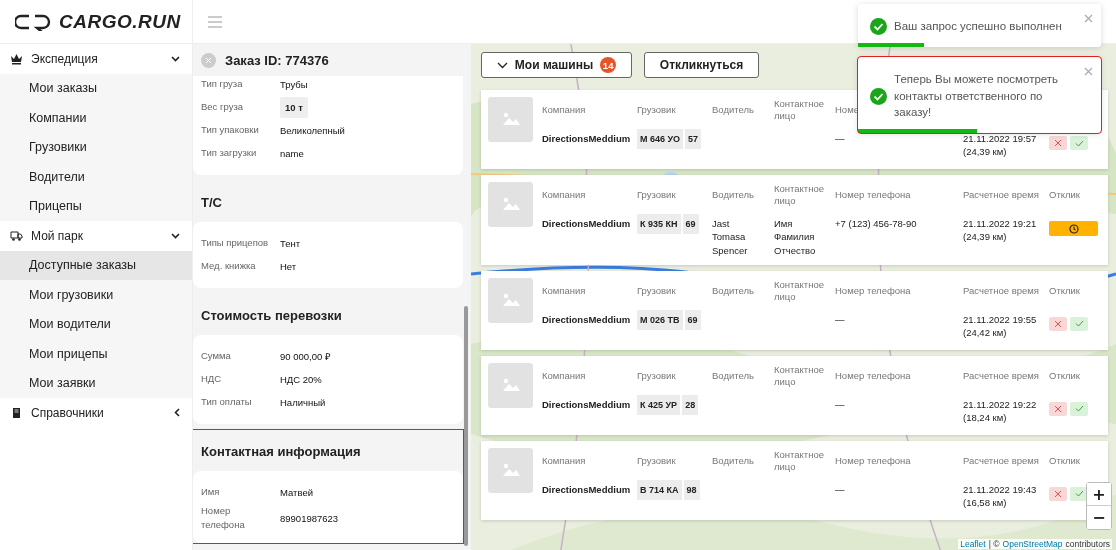 This screenshot has width=1116, height=550. What do you see at coordinates (16, 235) in the screenshot?
I see `truck-icon` at bounding box center [16, 235].